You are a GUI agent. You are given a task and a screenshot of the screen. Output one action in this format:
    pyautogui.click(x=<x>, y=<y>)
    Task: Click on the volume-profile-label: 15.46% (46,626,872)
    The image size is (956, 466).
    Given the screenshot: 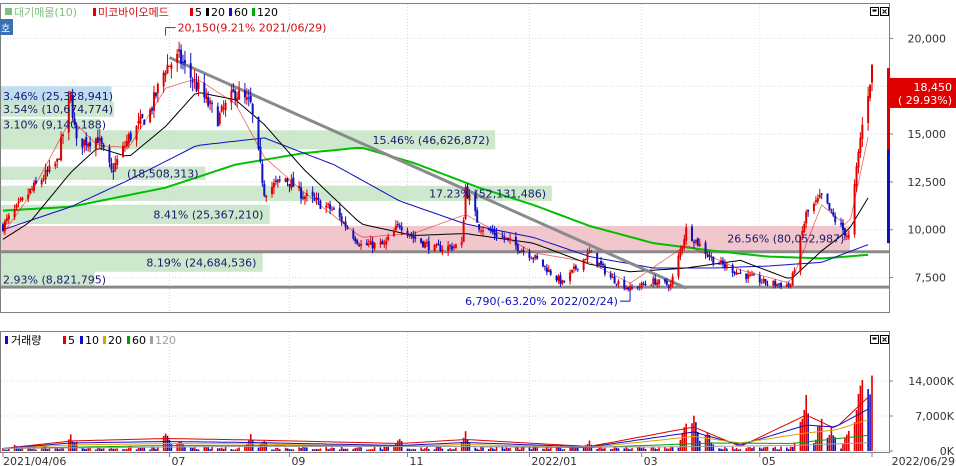 What is the action you would take?
    pyautogui.click(x=430, y=140)
    